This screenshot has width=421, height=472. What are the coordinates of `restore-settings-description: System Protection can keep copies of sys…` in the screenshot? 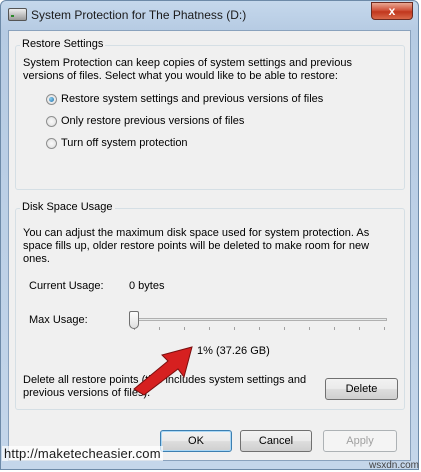 It's located at (187, 69).